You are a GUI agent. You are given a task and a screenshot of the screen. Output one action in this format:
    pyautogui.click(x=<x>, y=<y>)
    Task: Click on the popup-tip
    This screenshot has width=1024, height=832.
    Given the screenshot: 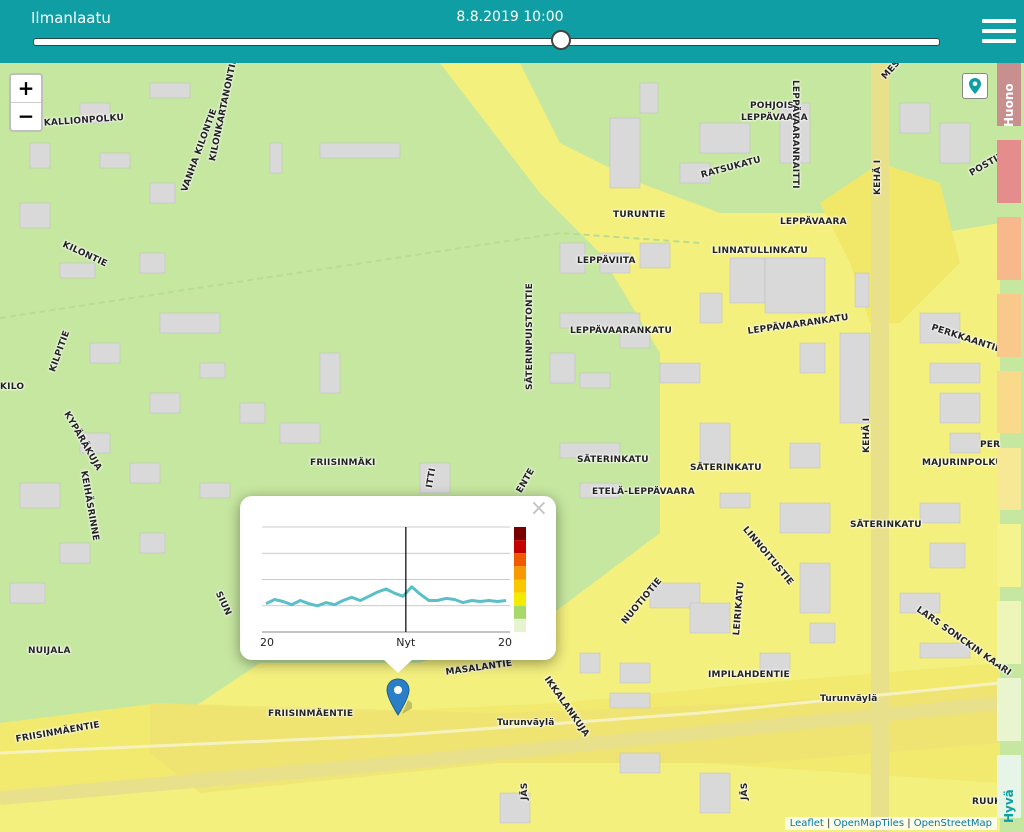 What is the action you would take?
    pyautogui.click(x=398, y=666)
    